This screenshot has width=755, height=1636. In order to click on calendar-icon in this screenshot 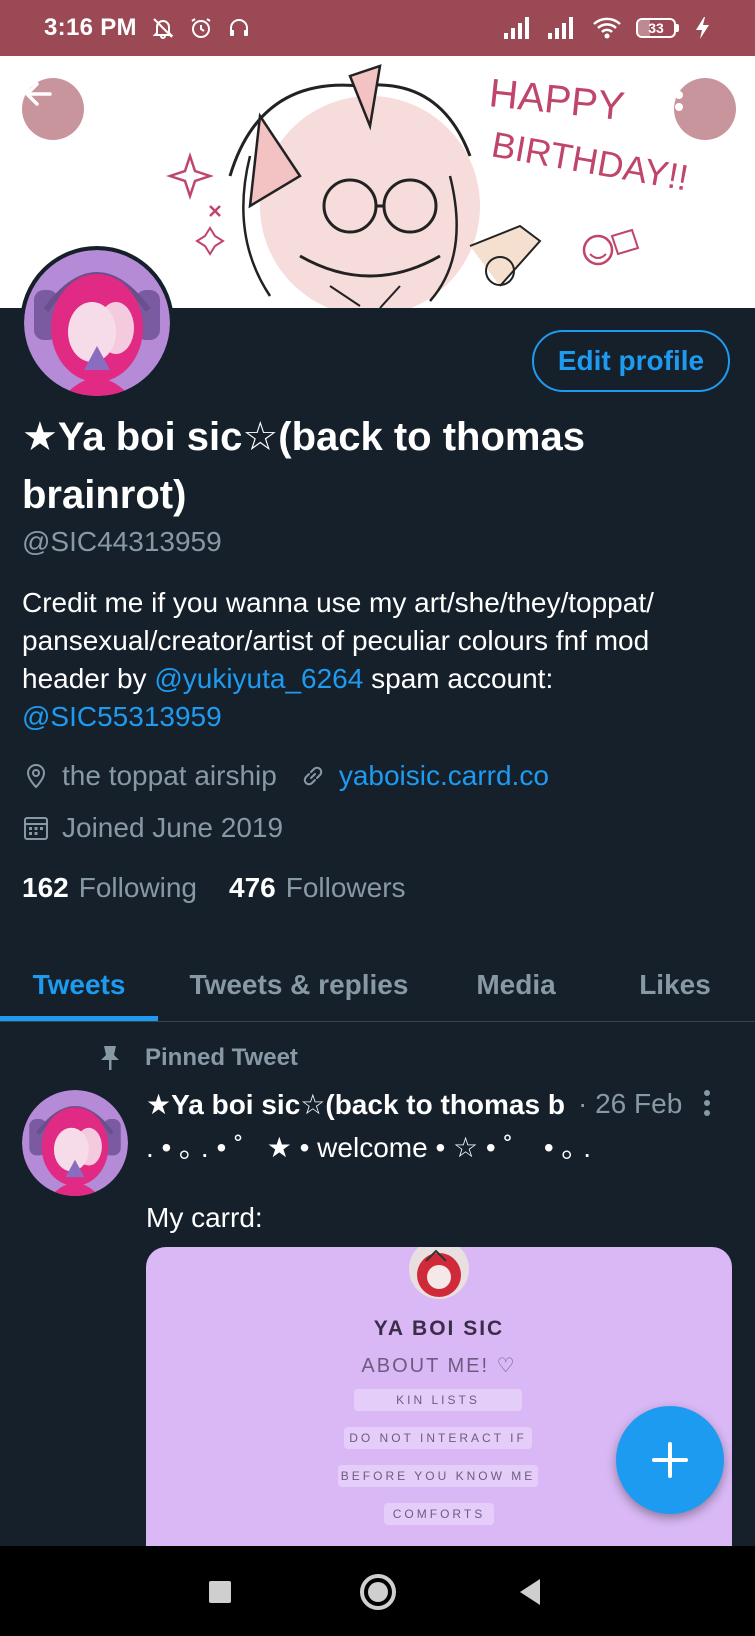, I will do `click(36, 828)`.